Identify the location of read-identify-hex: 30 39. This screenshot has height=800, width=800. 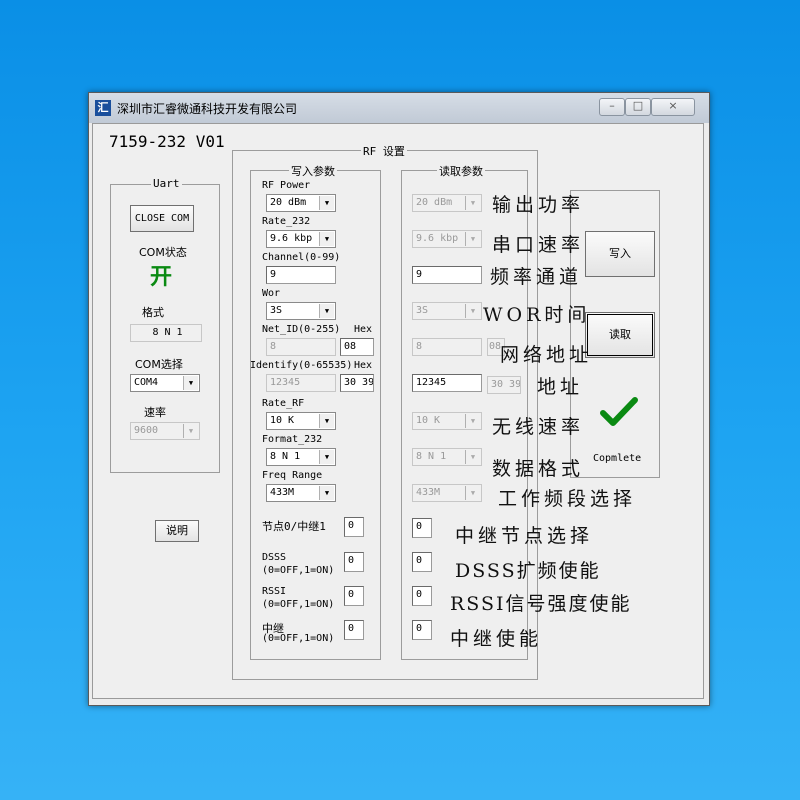
(504, 385).